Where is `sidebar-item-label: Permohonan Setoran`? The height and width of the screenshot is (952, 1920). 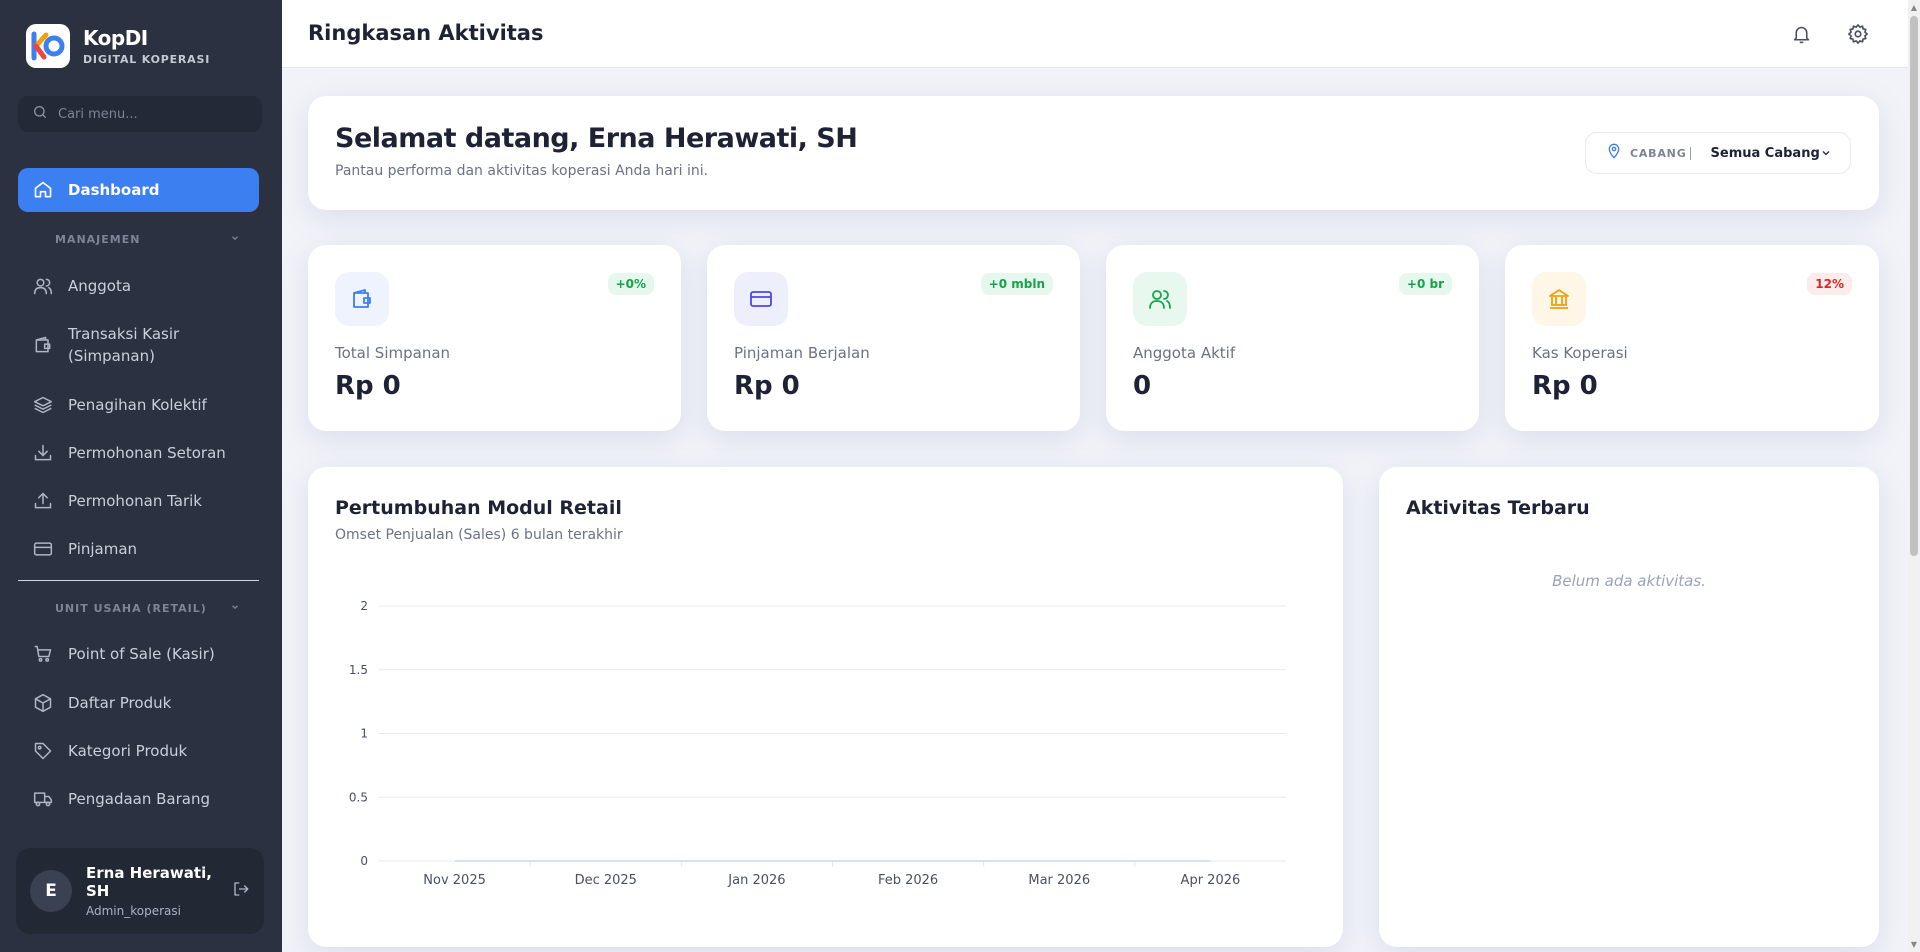
sidebar-item-label: Permohonan Setoran is located at coordinates (147, 453).